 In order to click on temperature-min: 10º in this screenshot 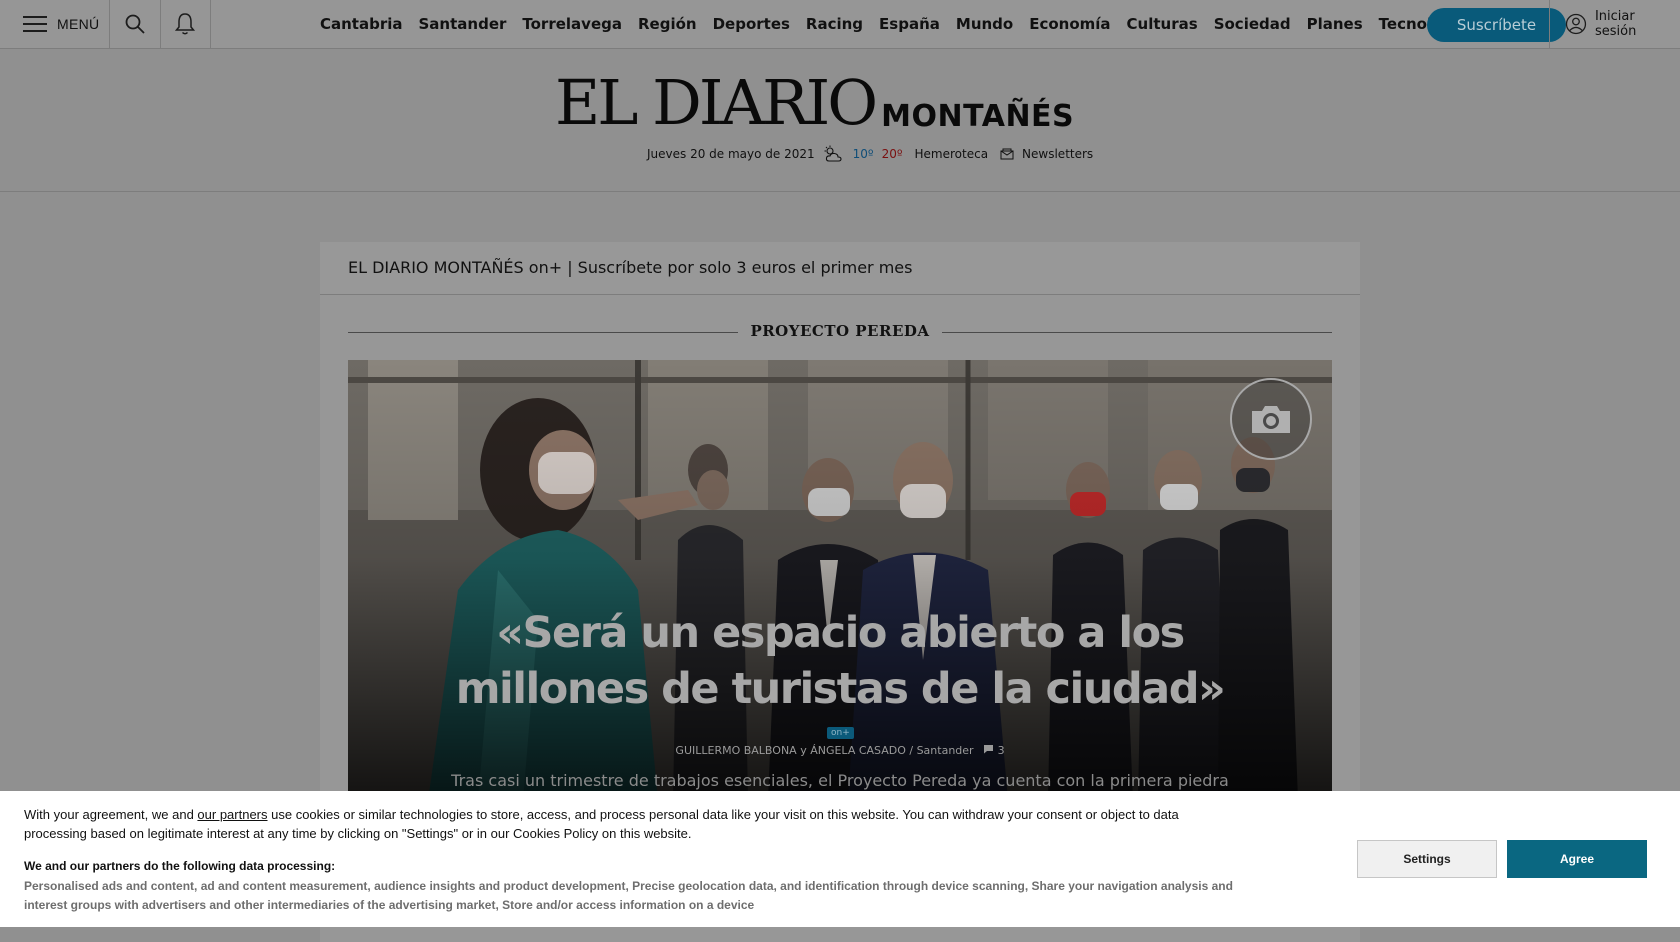, I will do `click(863, 154)`.